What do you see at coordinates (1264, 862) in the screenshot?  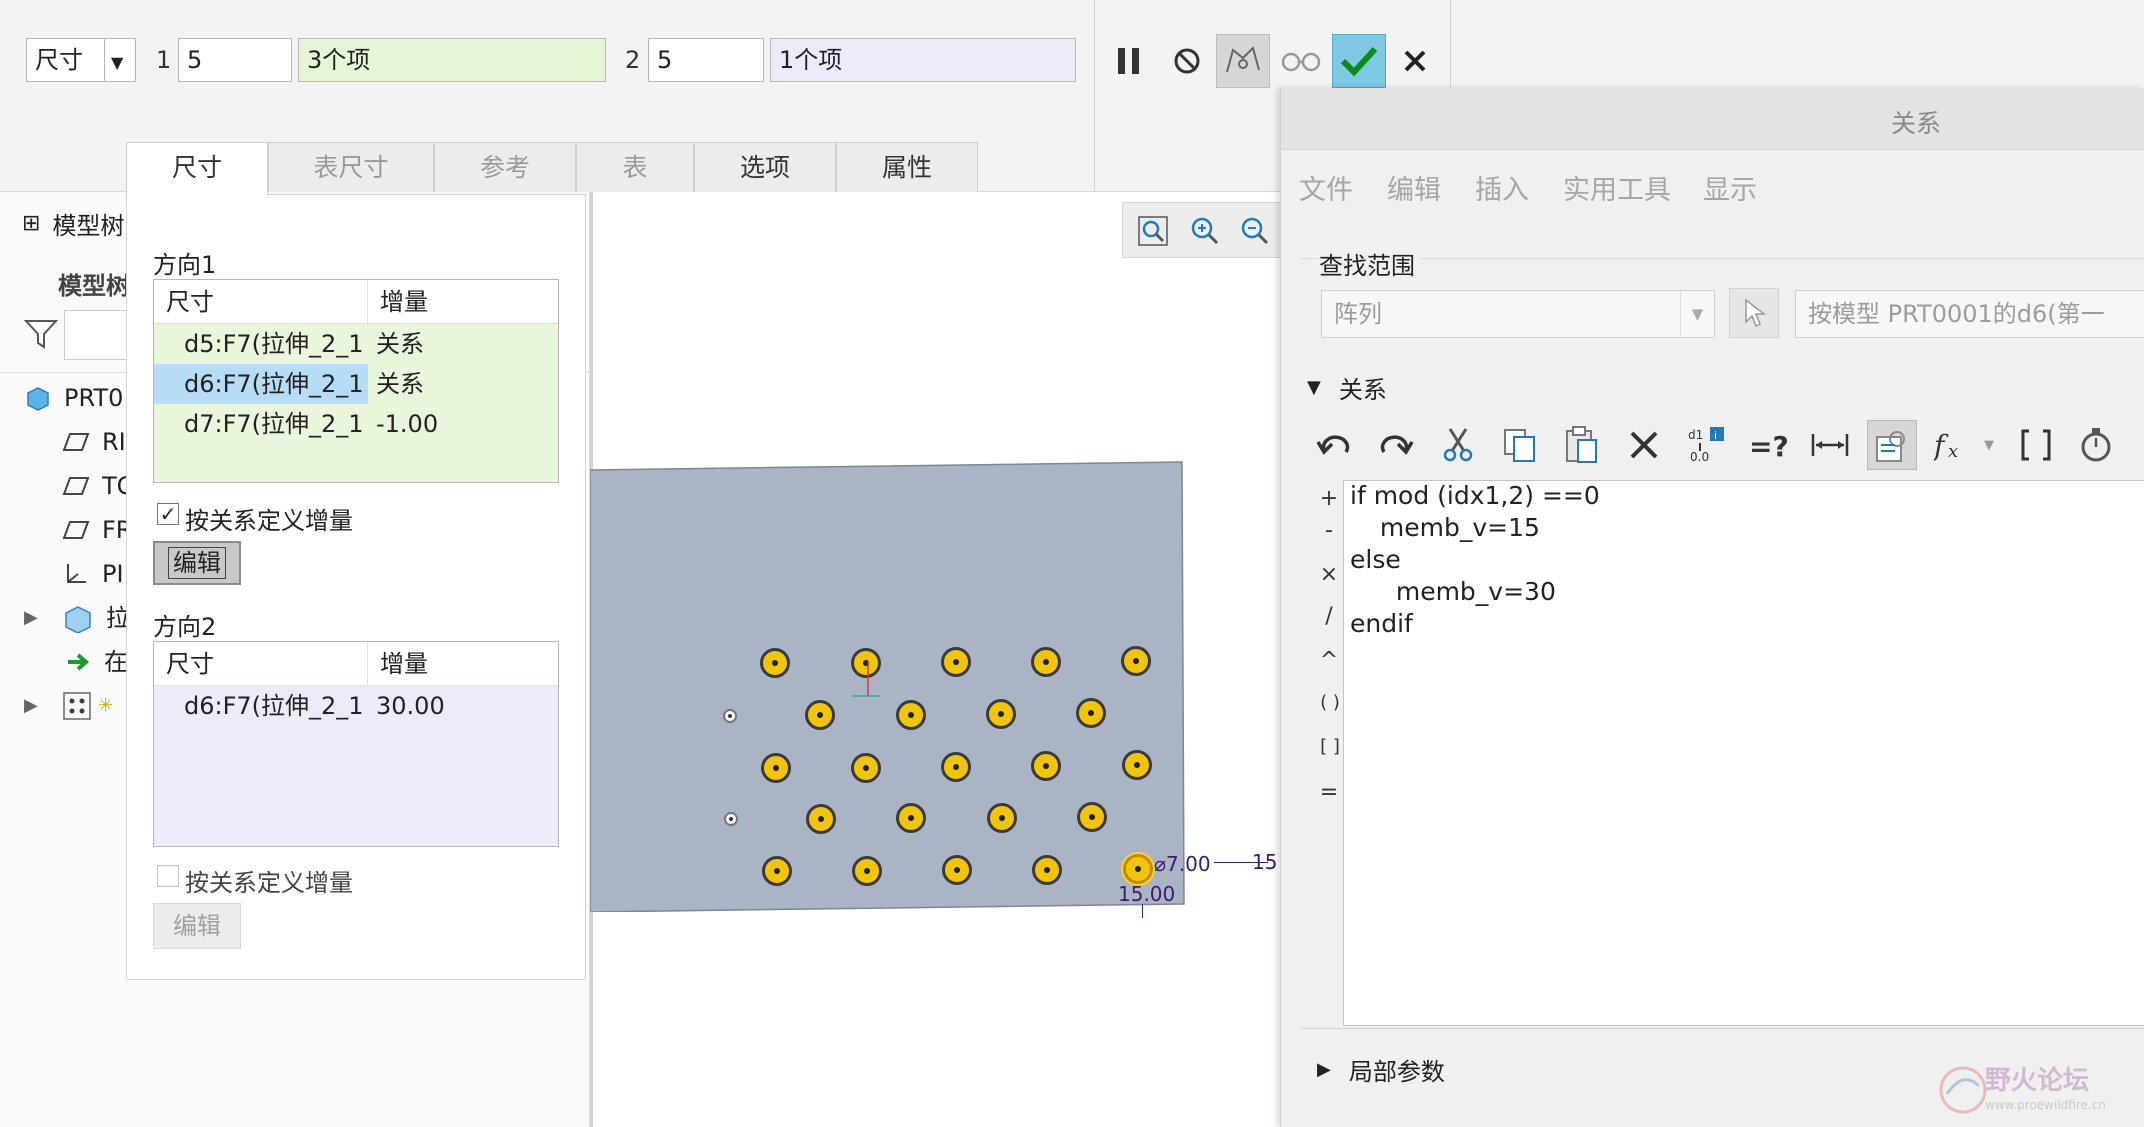 I see `offset-dimension: 15` at bounding box center [1264, 862].